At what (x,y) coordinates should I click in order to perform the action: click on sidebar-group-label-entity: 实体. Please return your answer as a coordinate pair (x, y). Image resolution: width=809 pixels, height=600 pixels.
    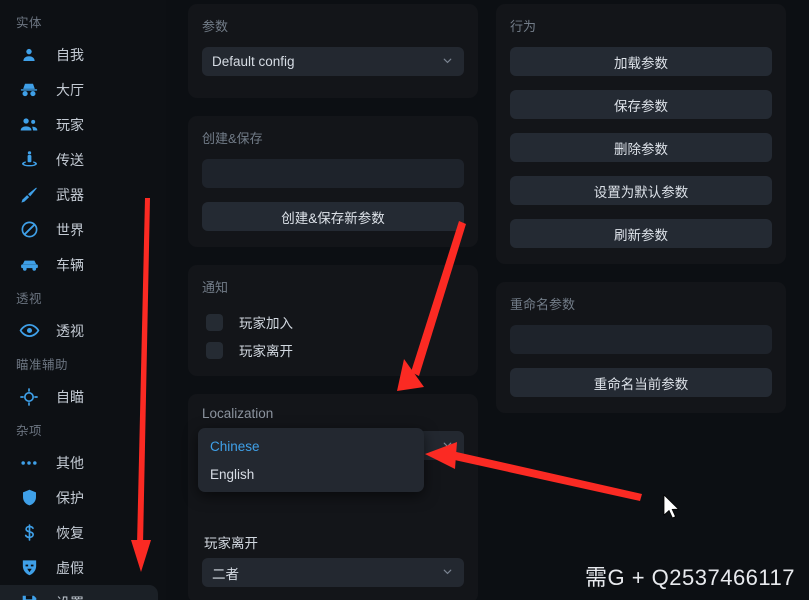
    Looking at the image, I should click on (29, 23).